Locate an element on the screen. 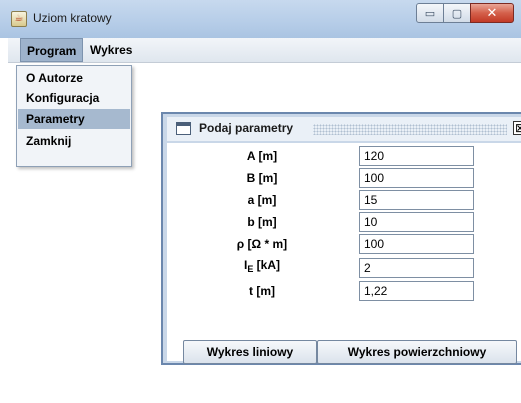 The height and width of the screenshot is (403, 521). minimize-icon: ▭ is located at coordinates (430, 13).